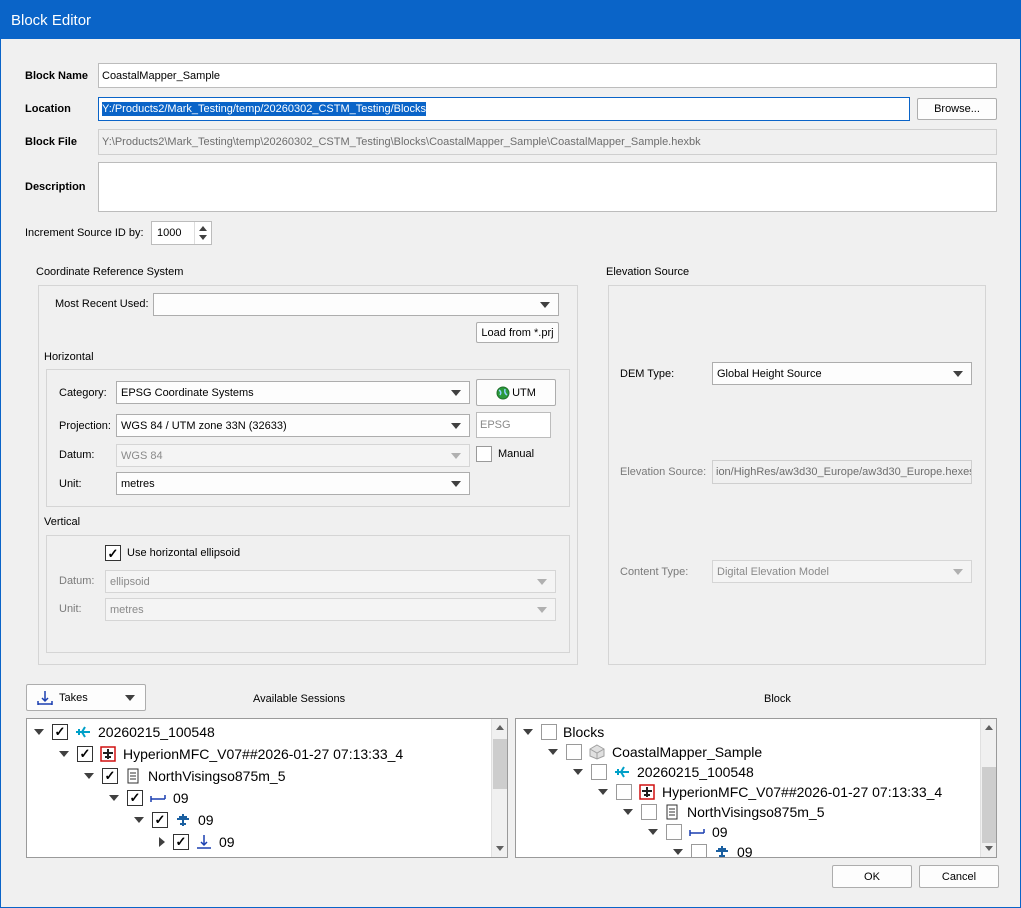 This screenshot has width=1021, height=908. Describe the element at coordinates (293, 483) in the screenshot. I see `unit-combo: metres` at that location.